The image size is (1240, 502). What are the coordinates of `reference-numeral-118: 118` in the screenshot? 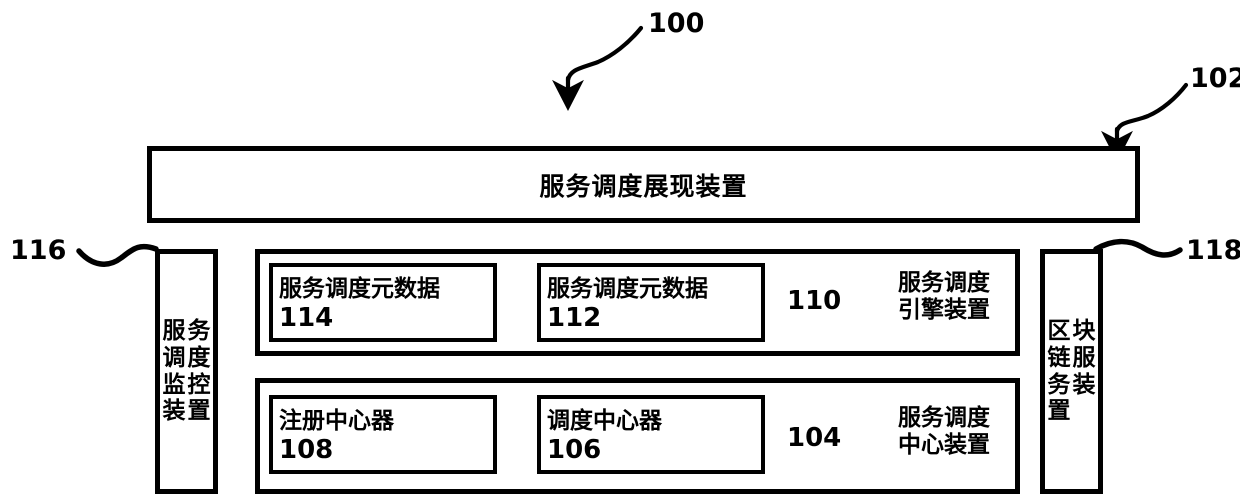 It's located at (1213, 250).